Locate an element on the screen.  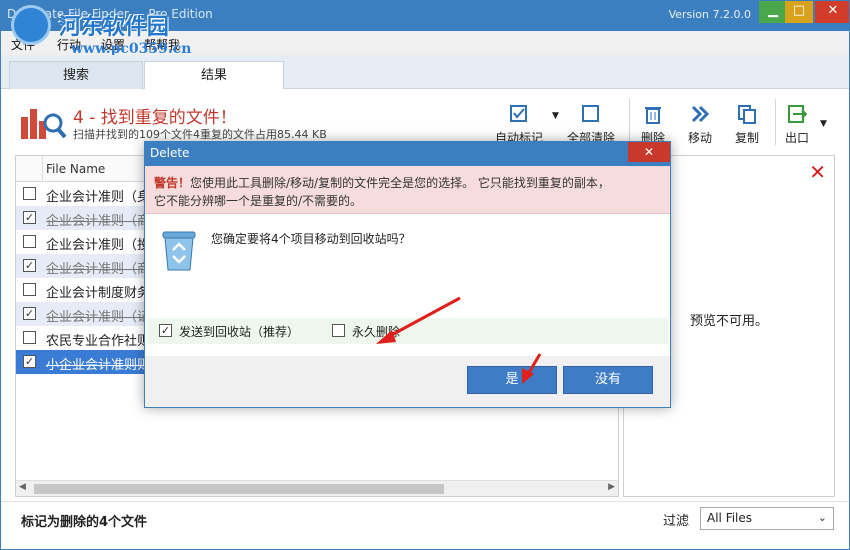
export-label: 出口 is located at coordinates (797, 138).